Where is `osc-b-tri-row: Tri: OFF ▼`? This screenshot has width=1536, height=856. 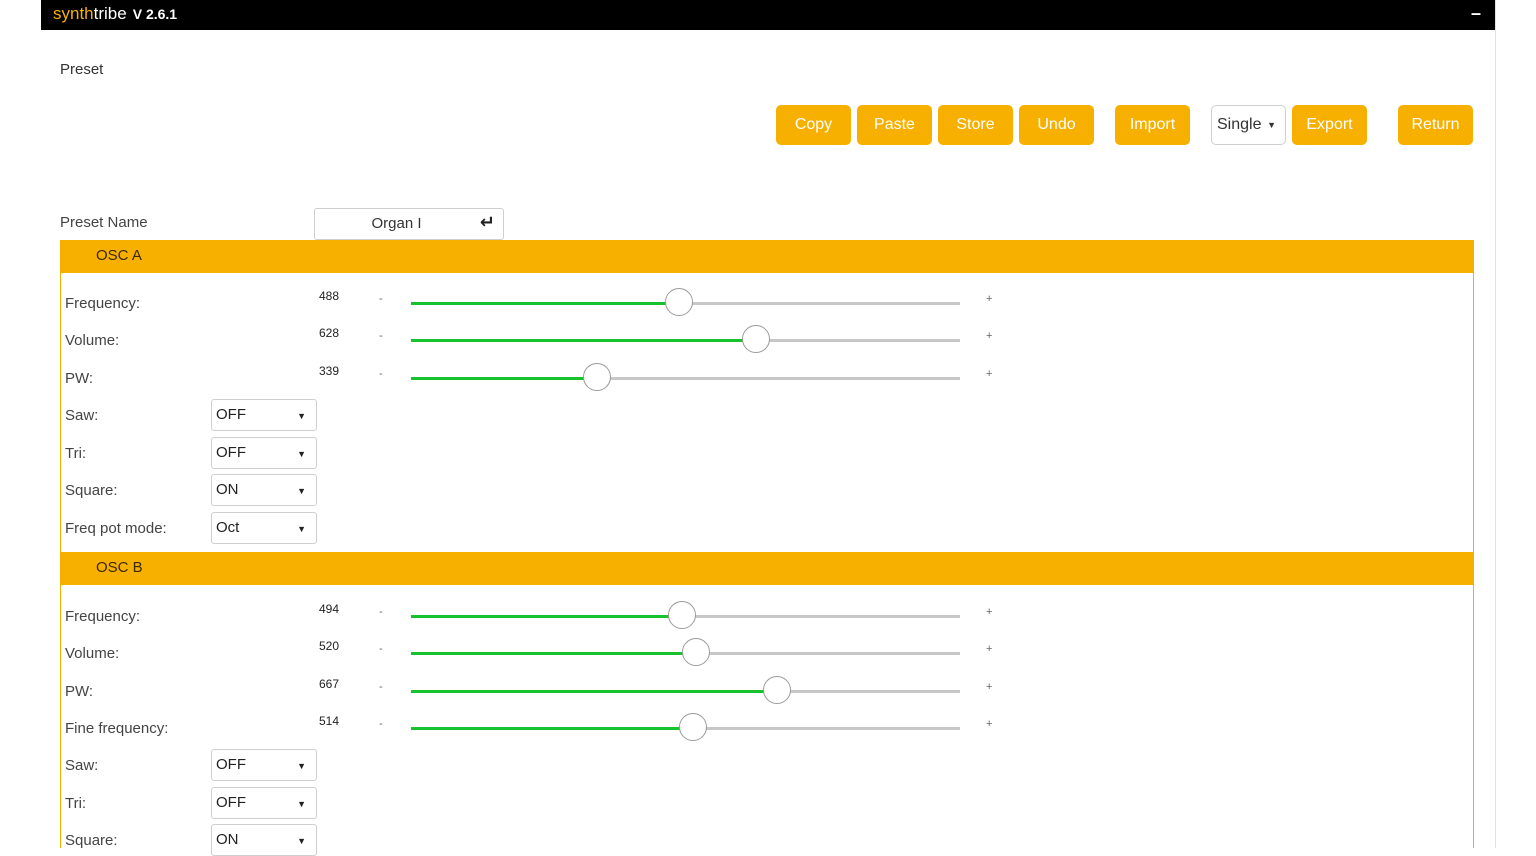 osc-b-tri-row: Tri: OFF ▼ is located at coordinates (767, 803).